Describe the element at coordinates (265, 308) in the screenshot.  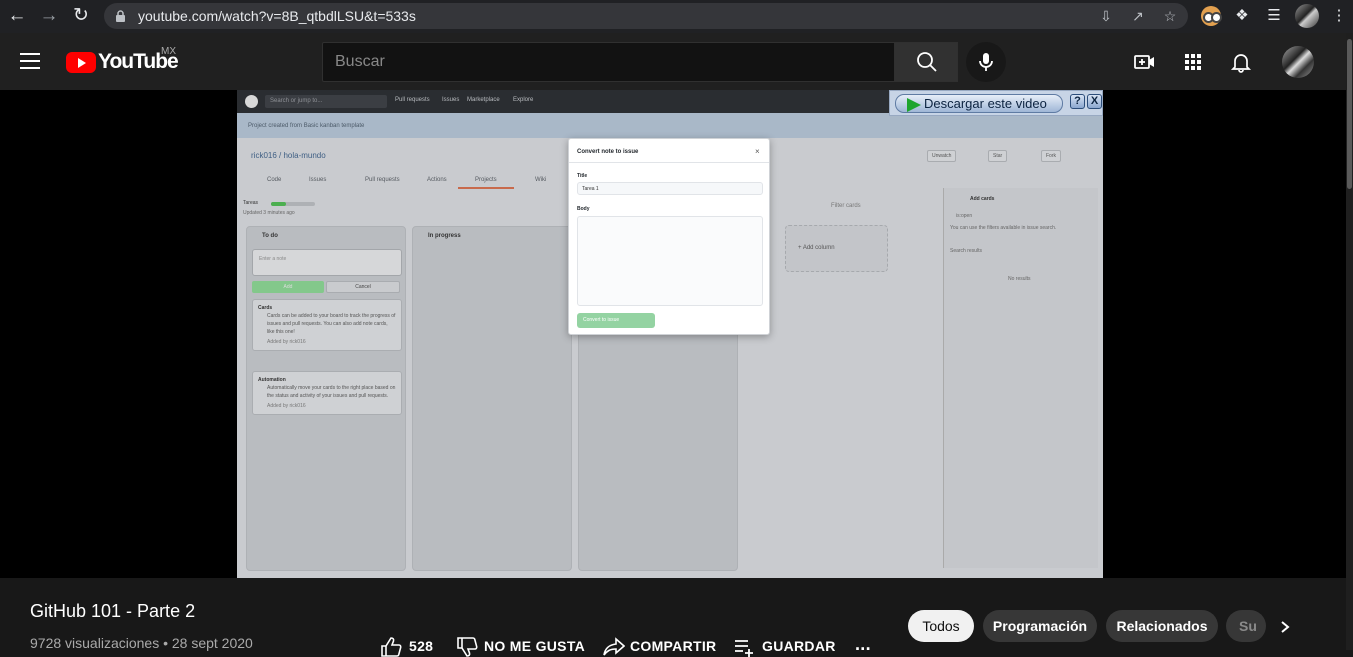
I see `card-title: Cards` at that location.